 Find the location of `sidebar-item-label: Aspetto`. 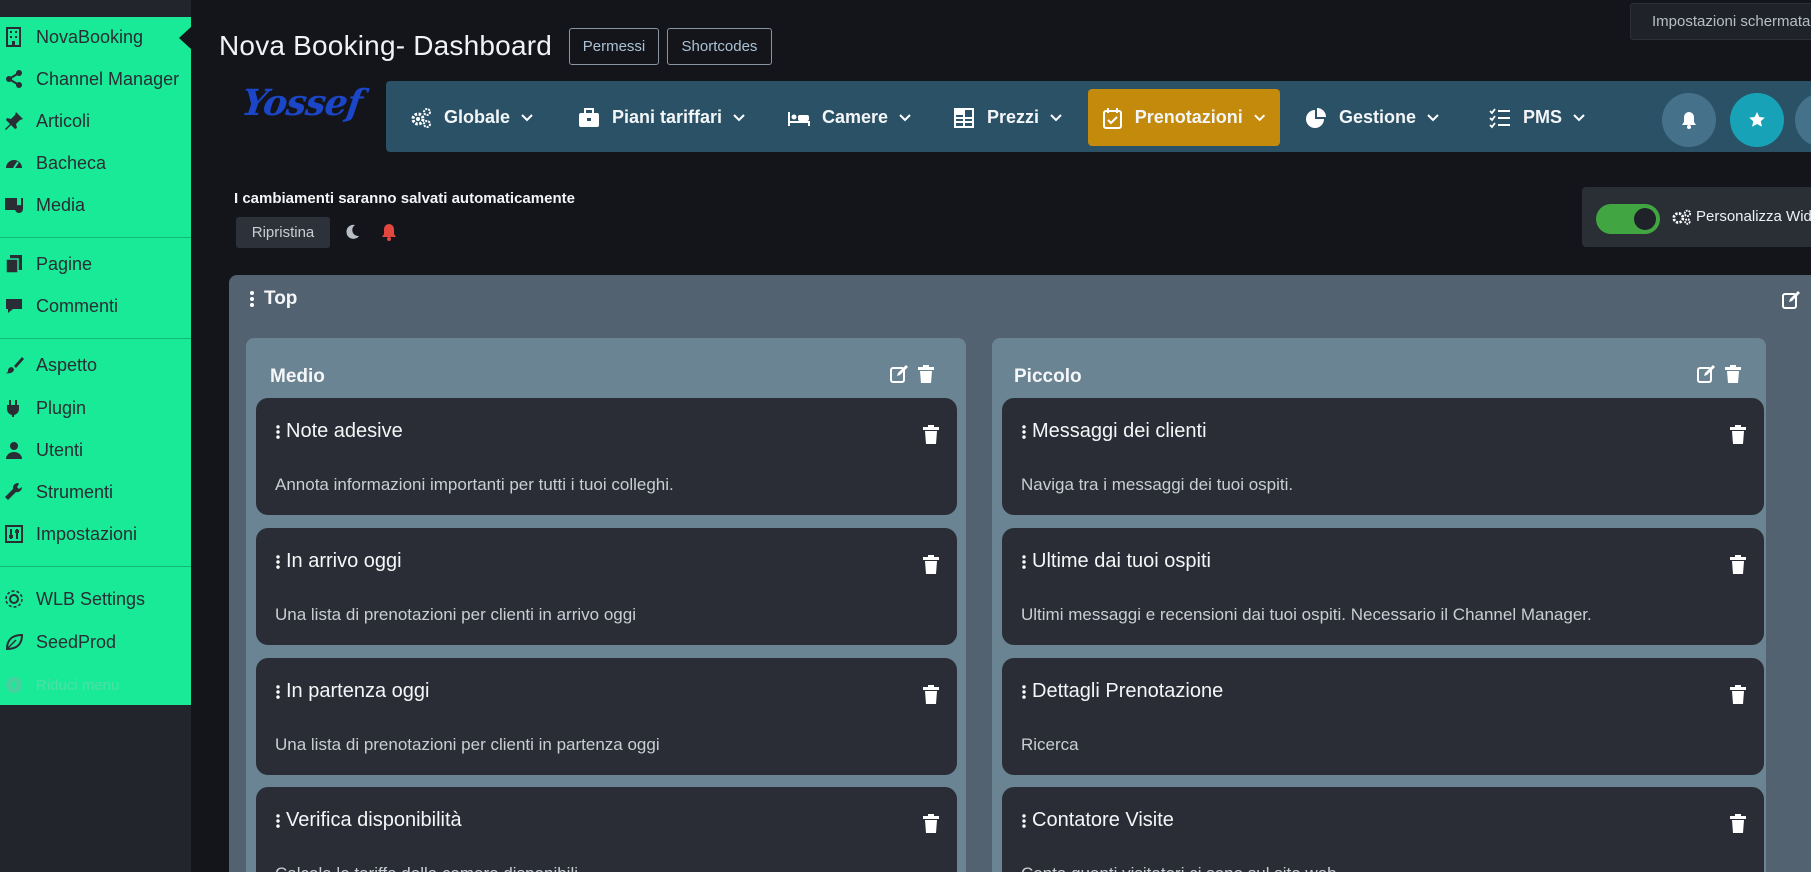

sidebar-item-label: Aspetto is located at coordinates (67, 364).